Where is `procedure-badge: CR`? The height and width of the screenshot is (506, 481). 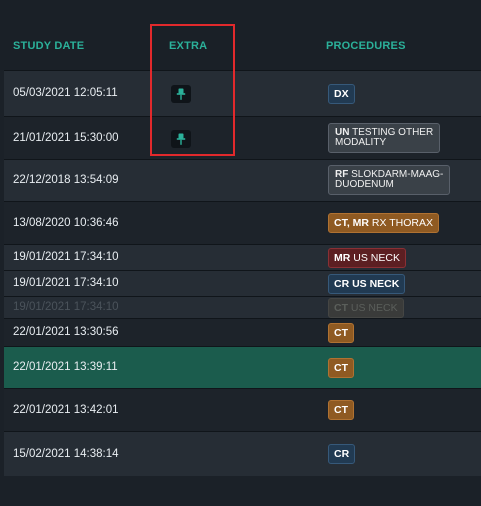
procedure-badge: CR is located at coordinates (342, 454).